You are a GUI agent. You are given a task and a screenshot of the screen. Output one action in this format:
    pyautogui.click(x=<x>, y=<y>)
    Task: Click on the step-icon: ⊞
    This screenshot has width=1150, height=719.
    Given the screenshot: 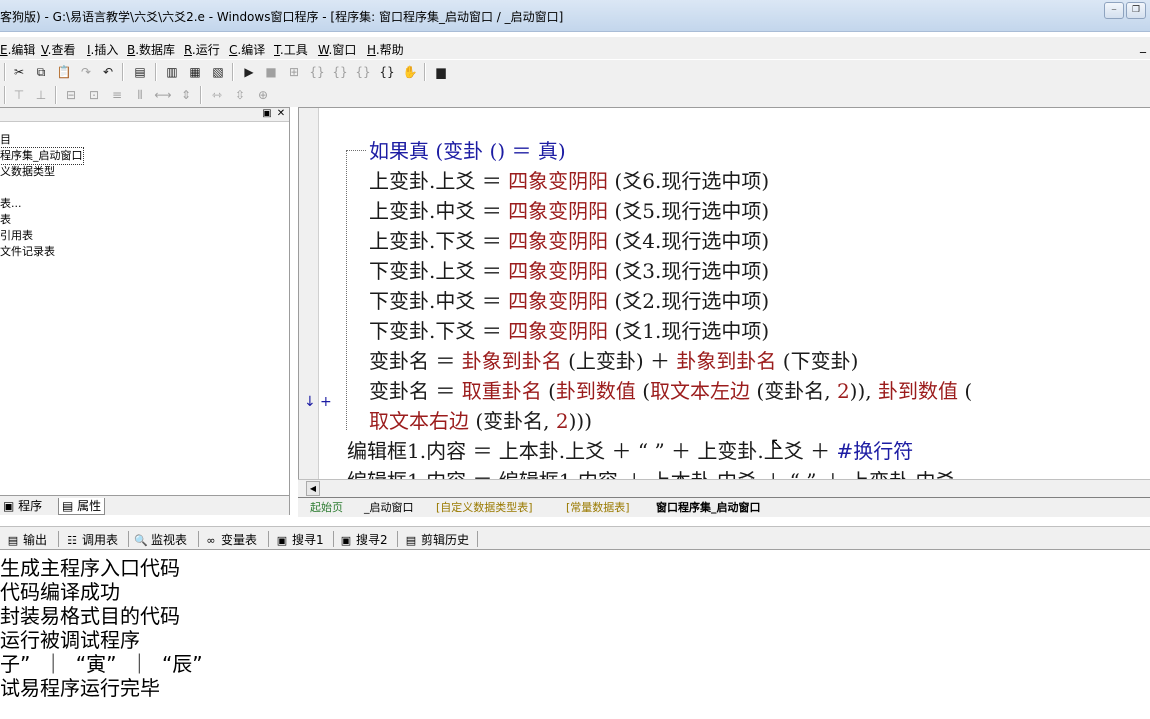 What is the action you would take?
    pyautogui.click(x=294, y=72)
    